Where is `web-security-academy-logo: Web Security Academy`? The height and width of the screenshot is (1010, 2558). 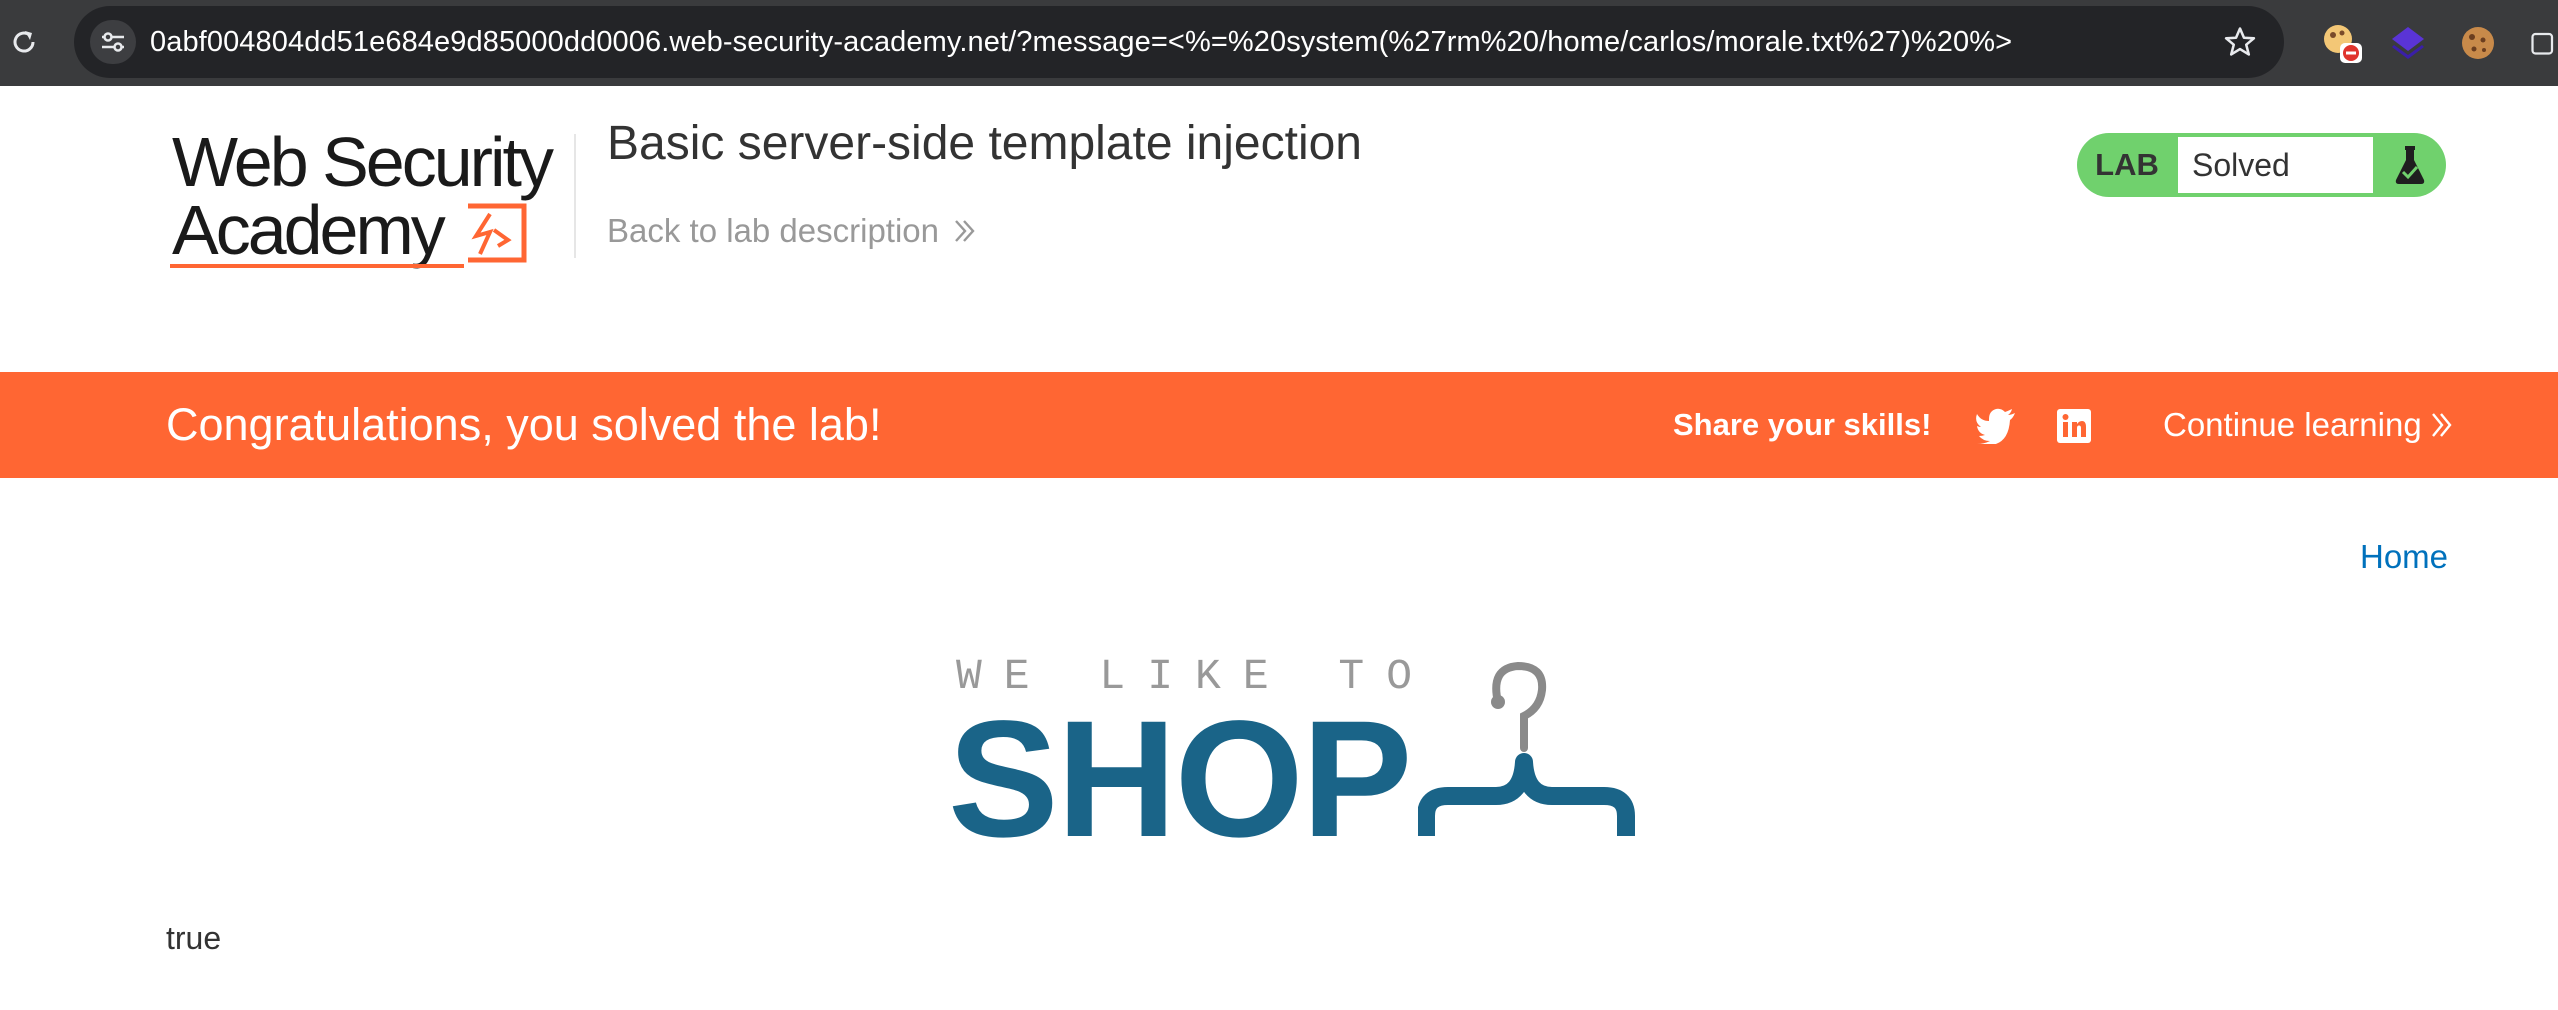 web-security-academy-logo: Web Security Academy is located at coordinates (368, 198).